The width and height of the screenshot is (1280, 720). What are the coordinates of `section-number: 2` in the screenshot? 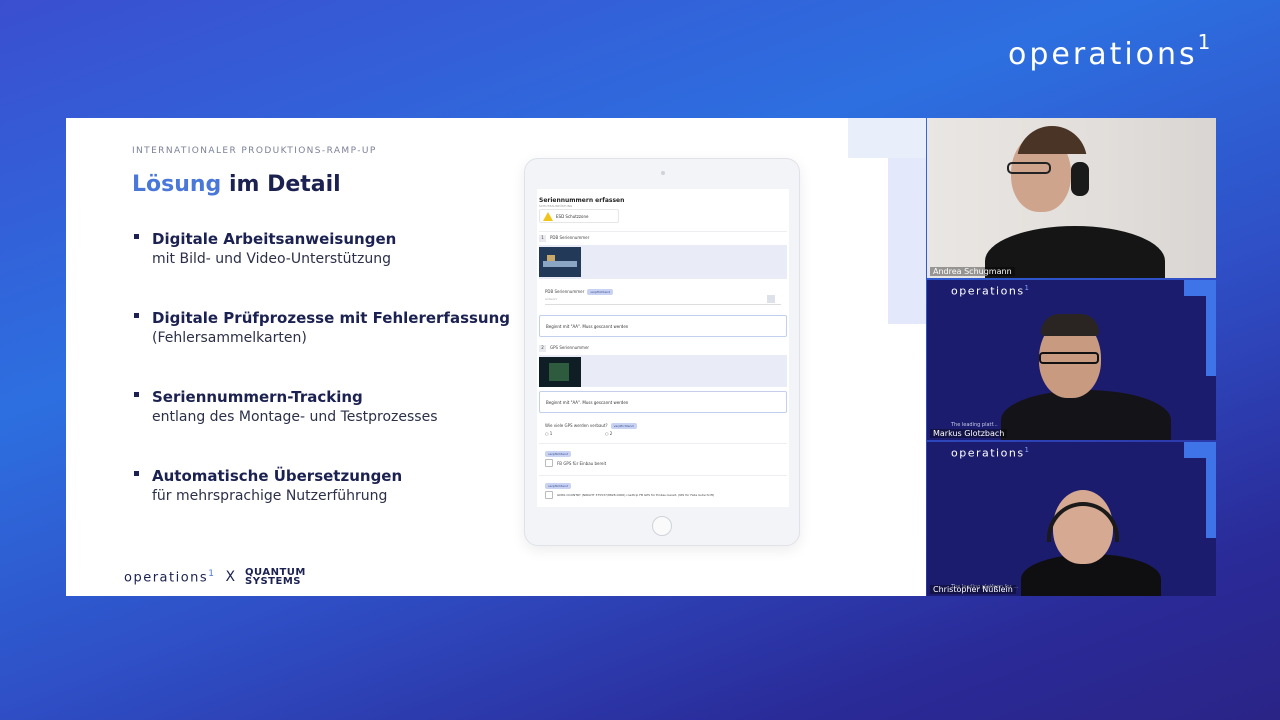 It's located at (542, 348).